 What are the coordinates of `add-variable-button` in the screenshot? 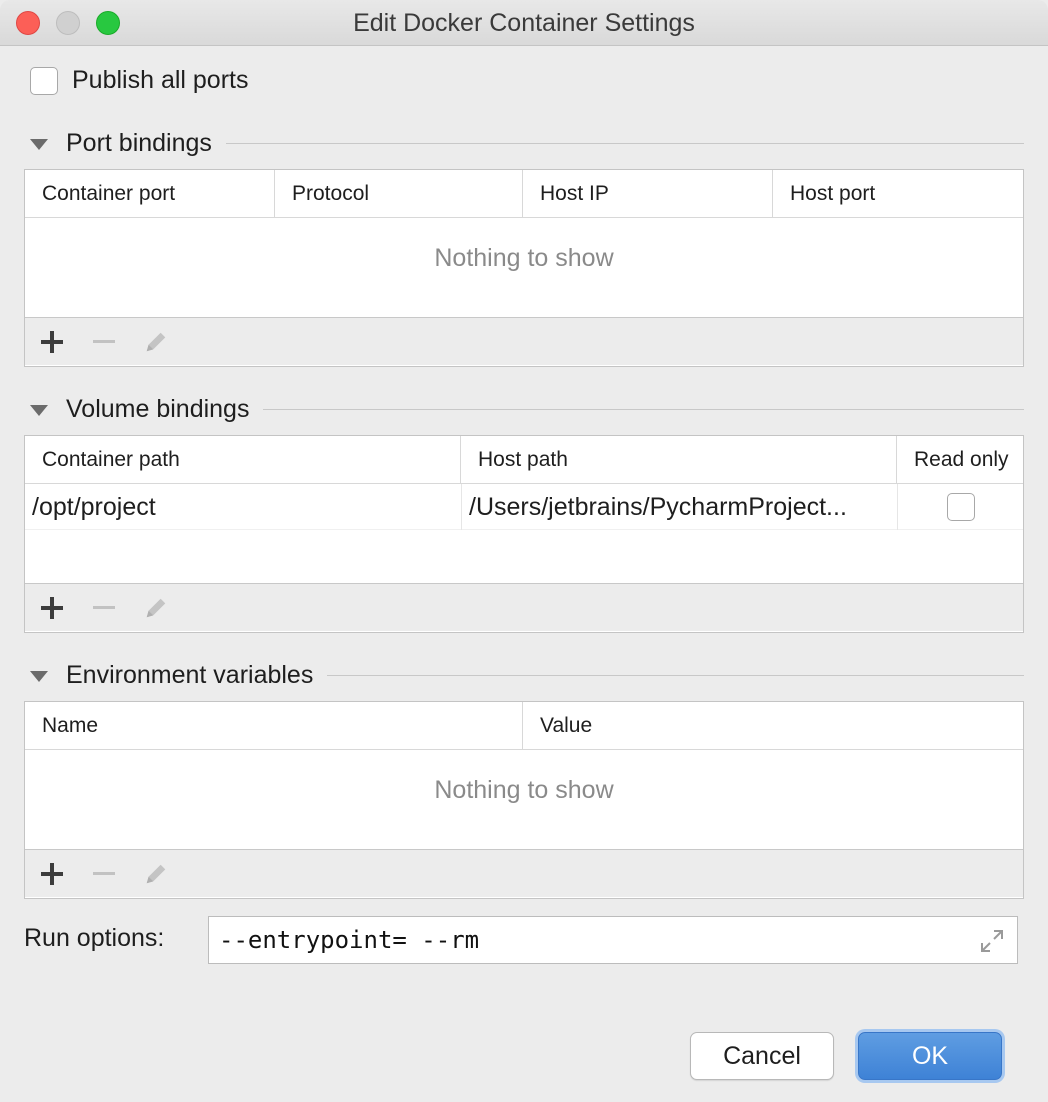 It's located at (52, 874).